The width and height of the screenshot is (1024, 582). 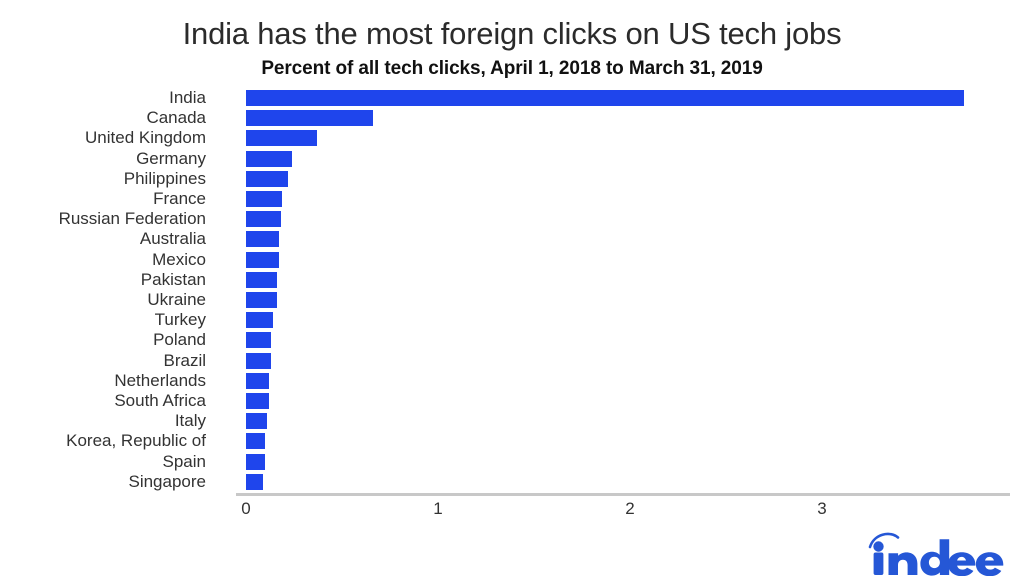 I want to click on category-label: Singapore, so click(x=167, y=481).